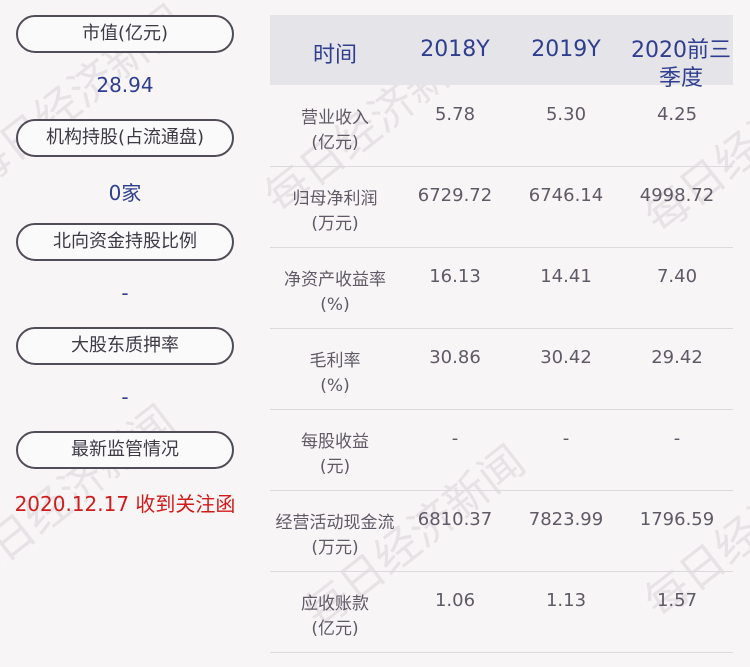 This screenshot has height=667, width=750. I want to click on table-row: 营业收入 (亿元) 5.78 5.30 4.25, so click(501, 126).